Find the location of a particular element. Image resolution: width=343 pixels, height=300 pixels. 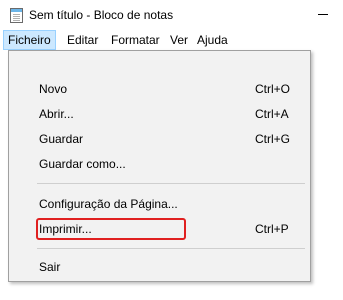

menu-item-label: Guardar is located at coordinates (61, 139).